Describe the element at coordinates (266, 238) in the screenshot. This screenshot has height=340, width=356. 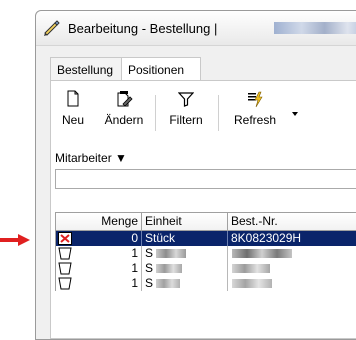
I see `cell-best-nr: 8K0823029H` at that location.